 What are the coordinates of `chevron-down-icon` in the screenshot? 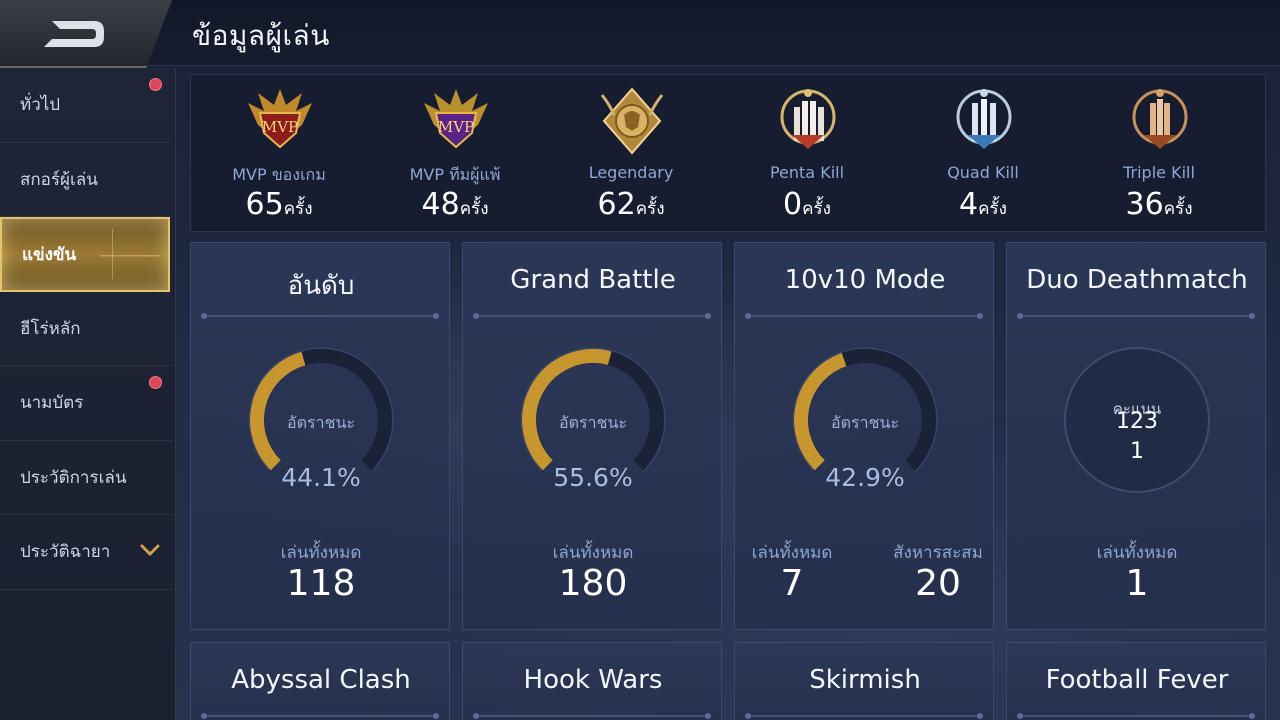 It's located at (150, 550).